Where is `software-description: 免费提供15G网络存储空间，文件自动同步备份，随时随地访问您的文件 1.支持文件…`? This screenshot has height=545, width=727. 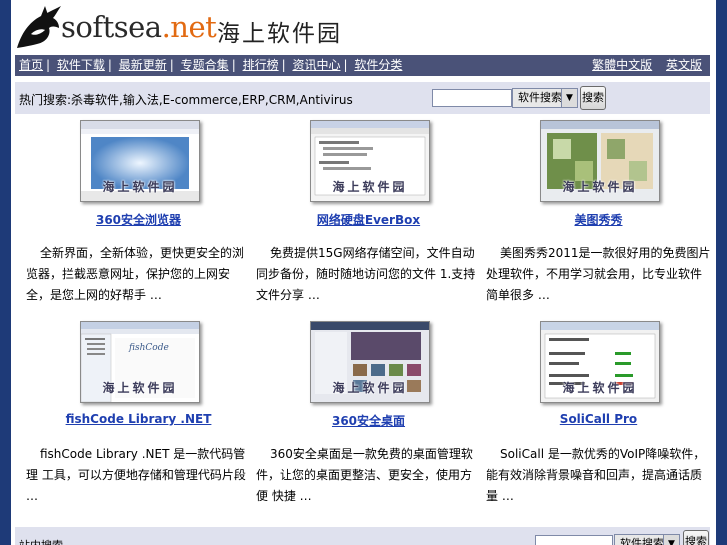
software-description: 免费提供15G网络存储空间，文件自动同步备份，随时随地访问您的文件 1.支持文件… is located at coordinates (366, 274).